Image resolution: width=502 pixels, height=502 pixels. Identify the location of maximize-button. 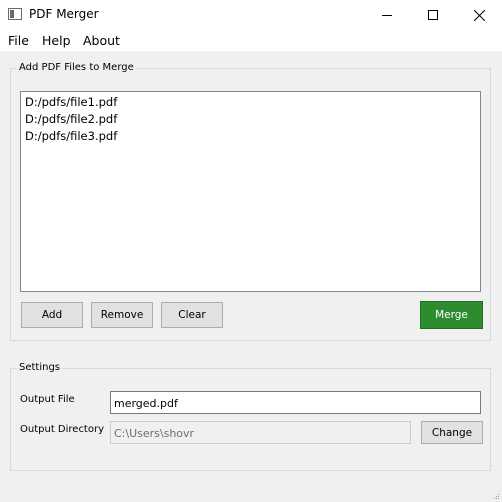
(433, 15).